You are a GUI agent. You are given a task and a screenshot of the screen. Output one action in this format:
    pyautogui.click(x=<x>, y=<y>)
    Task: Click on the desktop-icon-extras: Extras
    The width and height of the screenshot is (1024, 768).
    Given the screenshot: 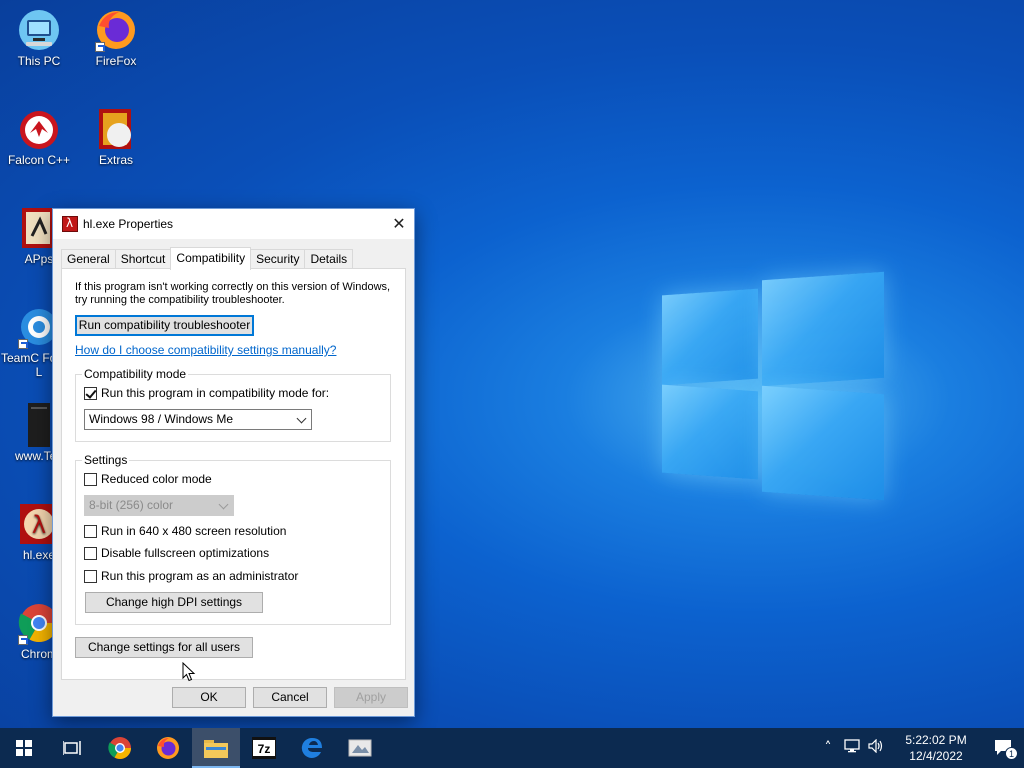 What is the action you would take?
    pyautogui.click(x=116, y=137)
    